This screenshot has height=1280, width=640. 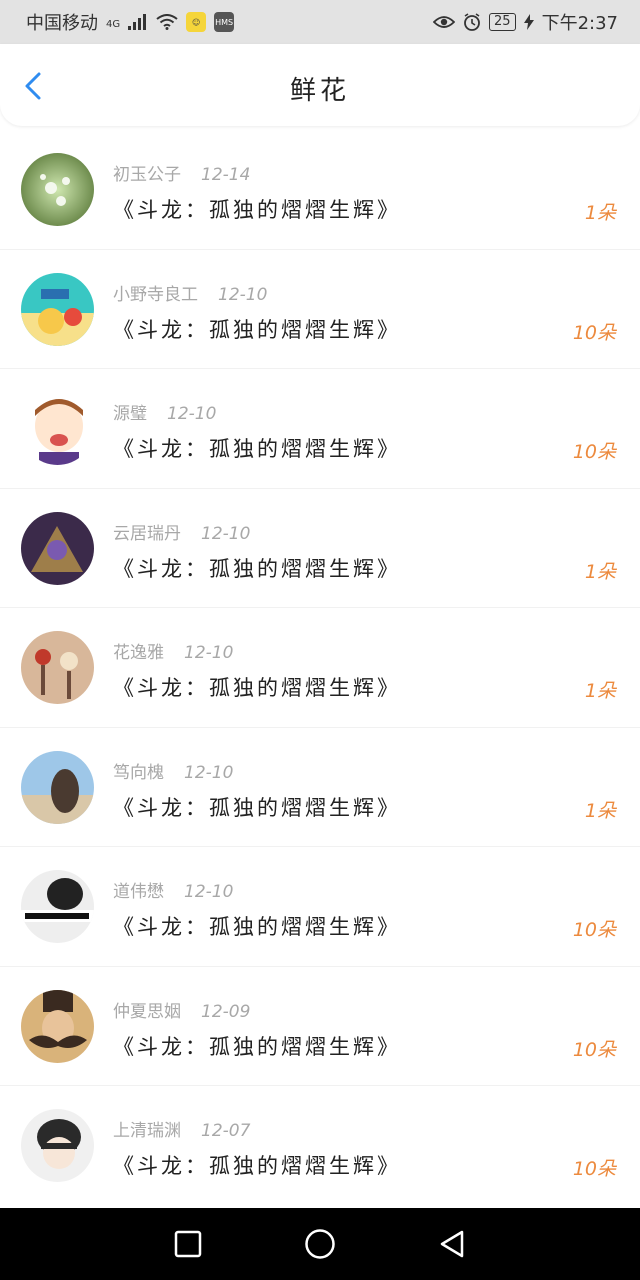 I want to click on battery-level: 25, so click(x=502, y=22).